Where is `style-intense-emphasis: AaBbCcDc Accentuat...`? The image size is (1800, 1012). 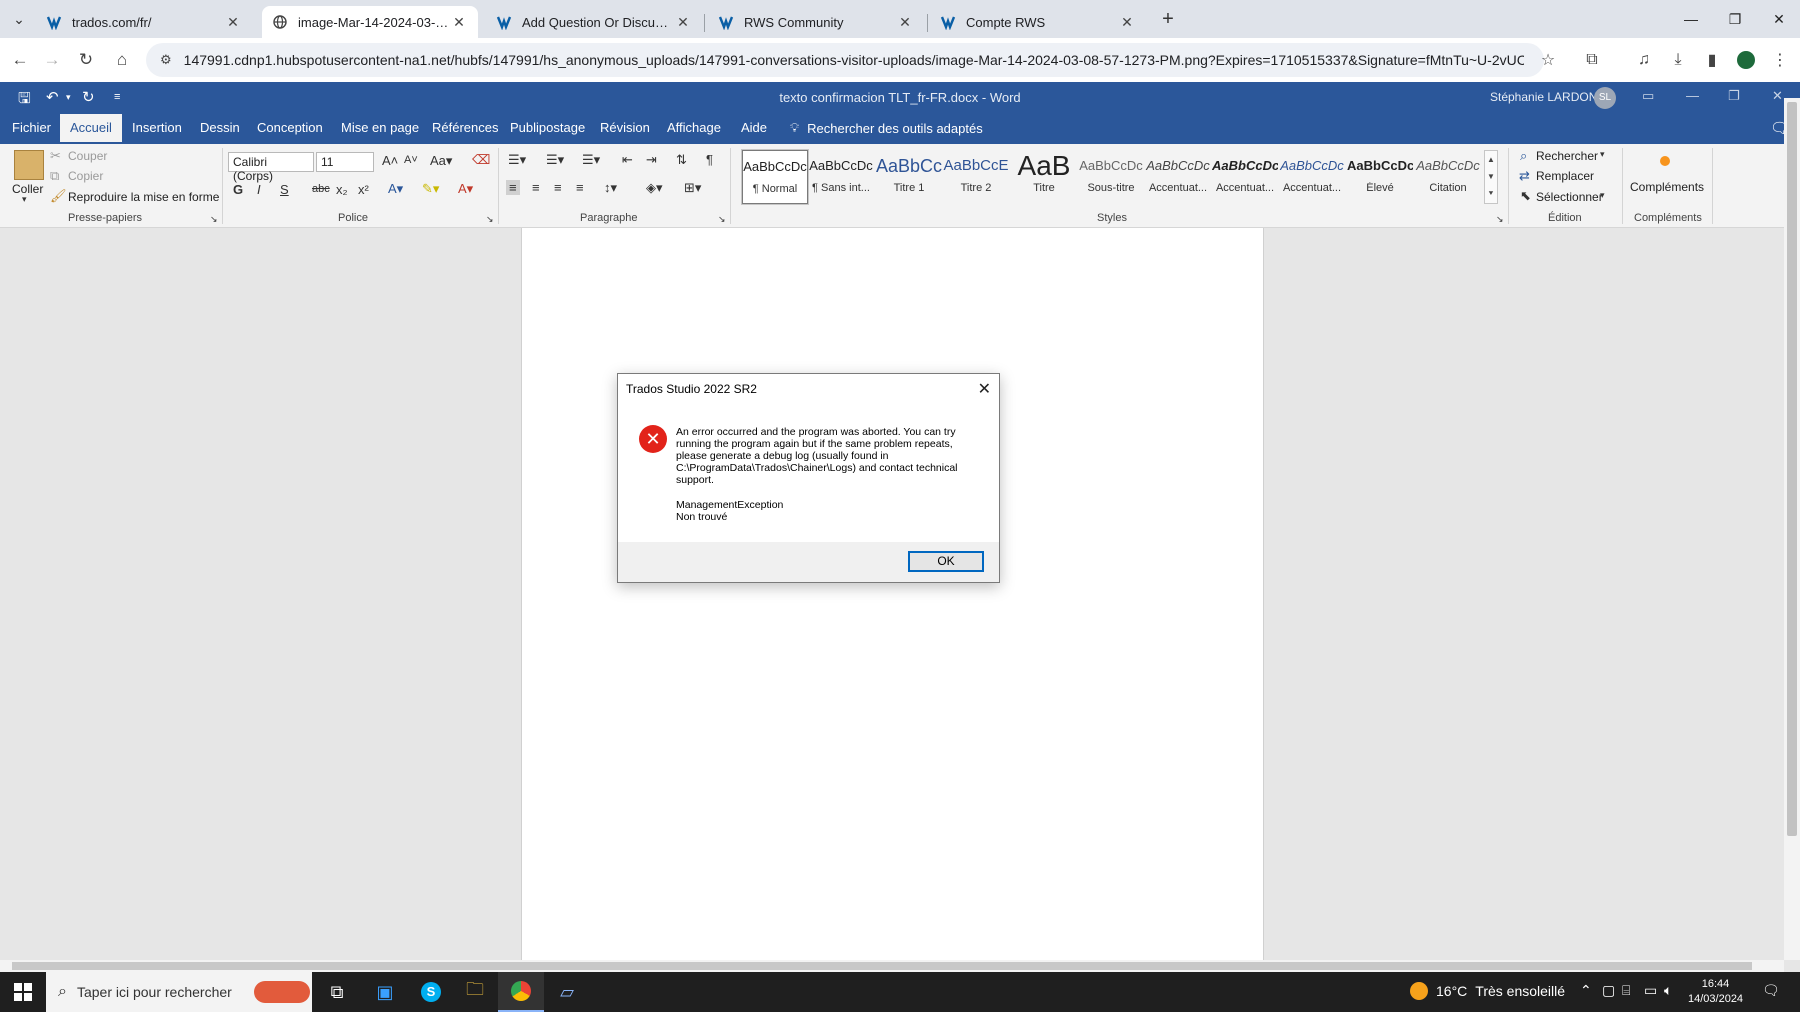 style-intense-emphasis: AaBbCcDc Accentuat... is located at coordinates (1312, 177).